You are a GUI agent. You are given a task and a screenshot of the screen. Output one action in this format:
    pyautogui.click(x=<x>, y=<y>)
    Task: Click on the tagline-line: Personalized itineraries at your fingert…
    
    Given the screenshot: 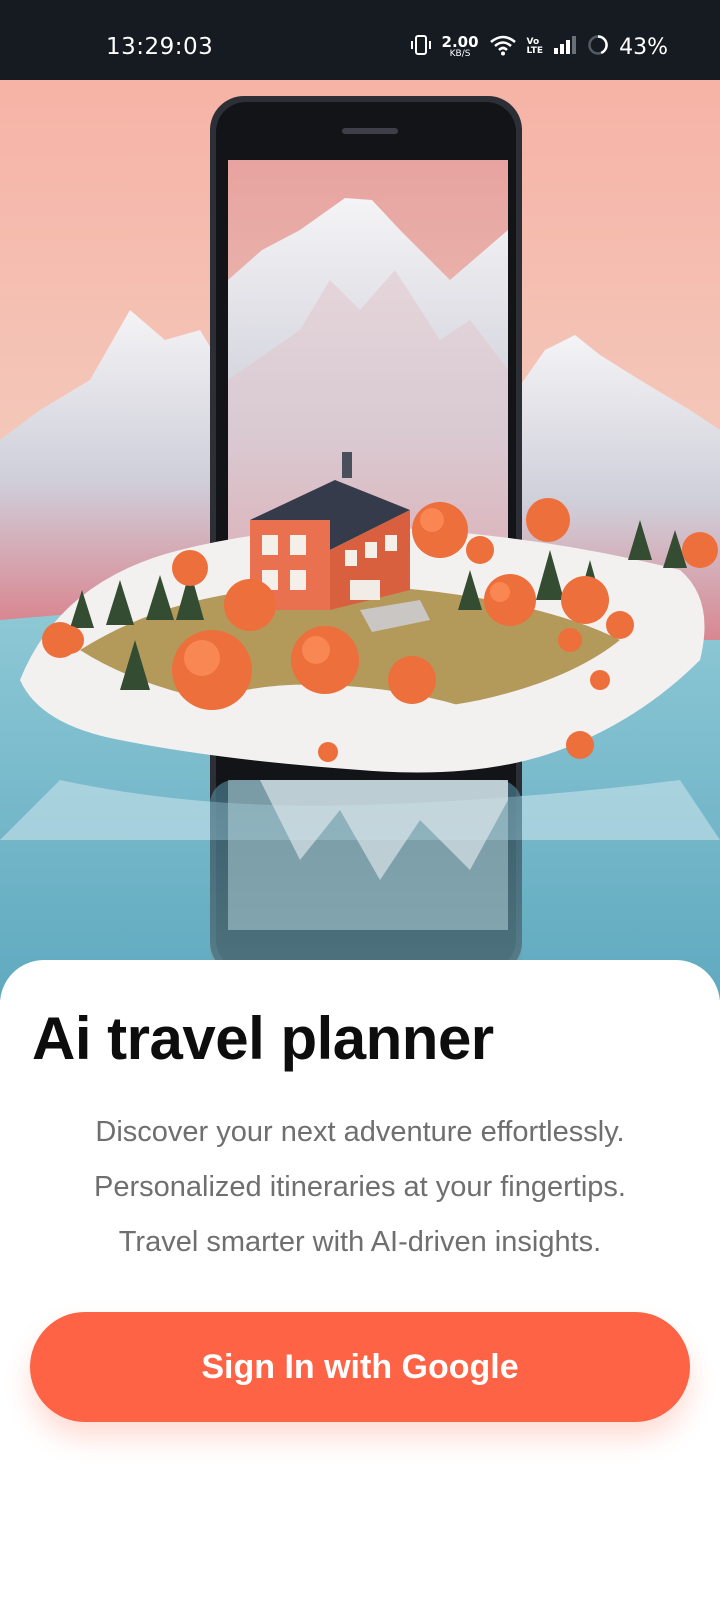 What is the action you would take?
    pyautogui.click(x=360, y=1187)
    